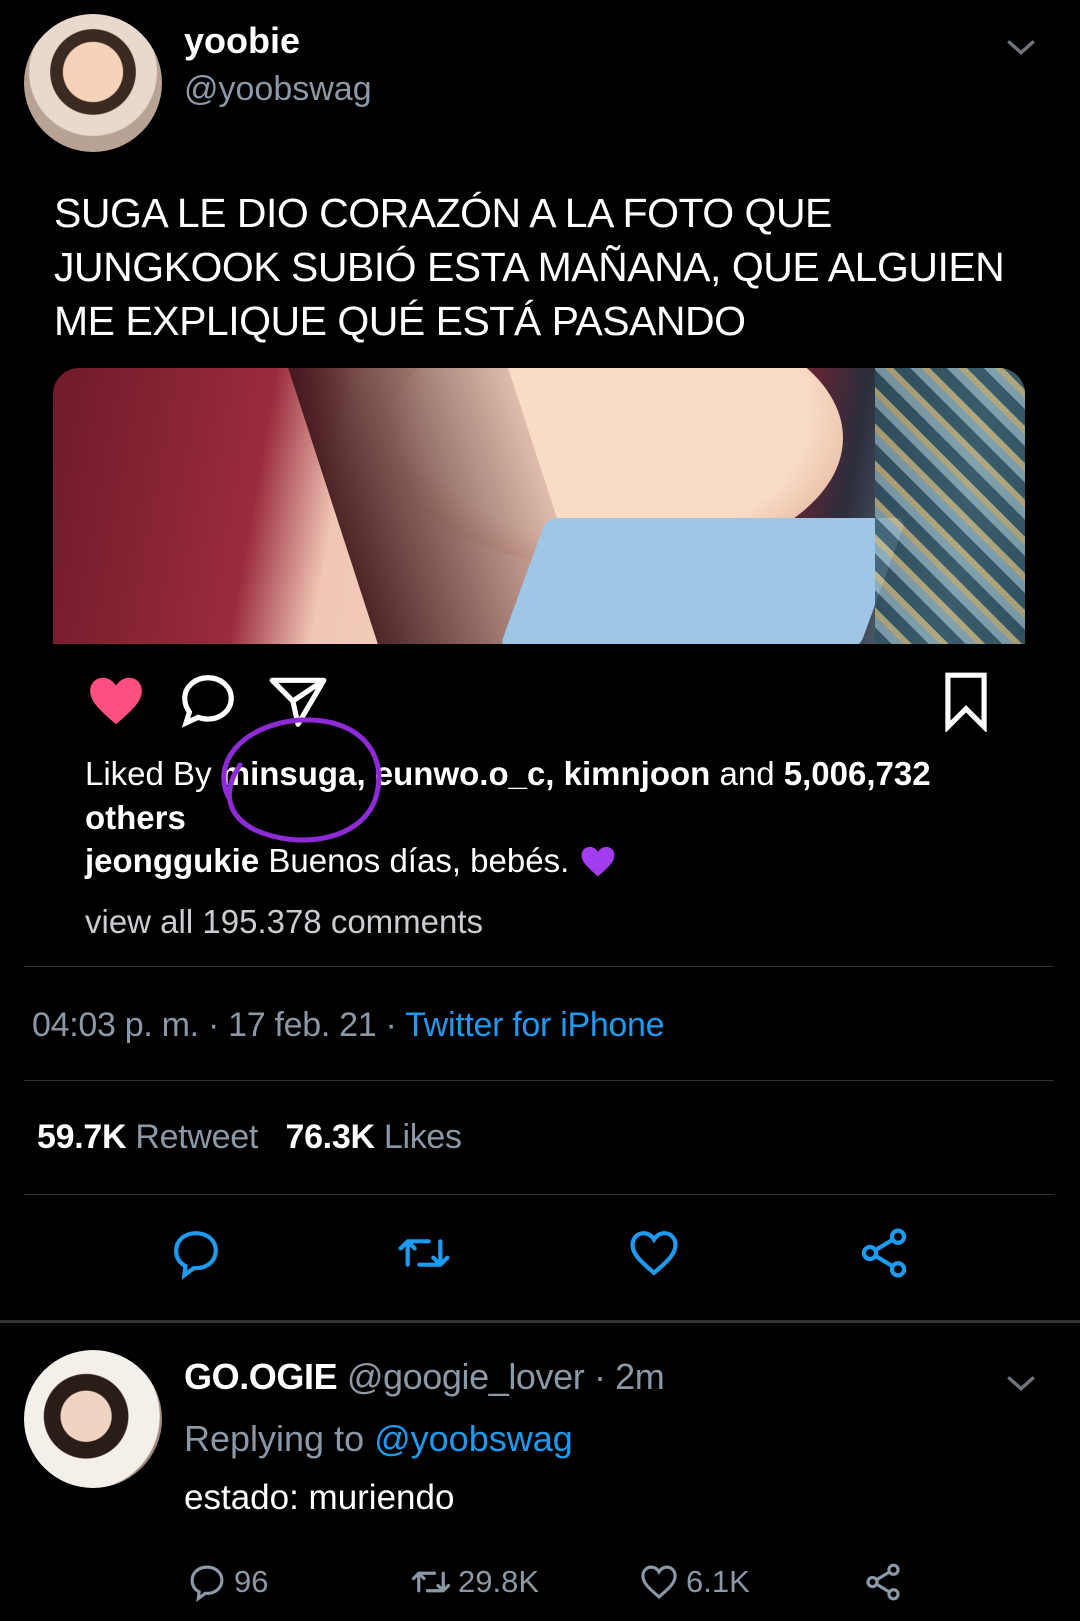 The image size is (1080, 1621). What do you see at coordinates (966, 702) in the screenshot?
I see `bookmark-icon` at bounding box center [966, 702].